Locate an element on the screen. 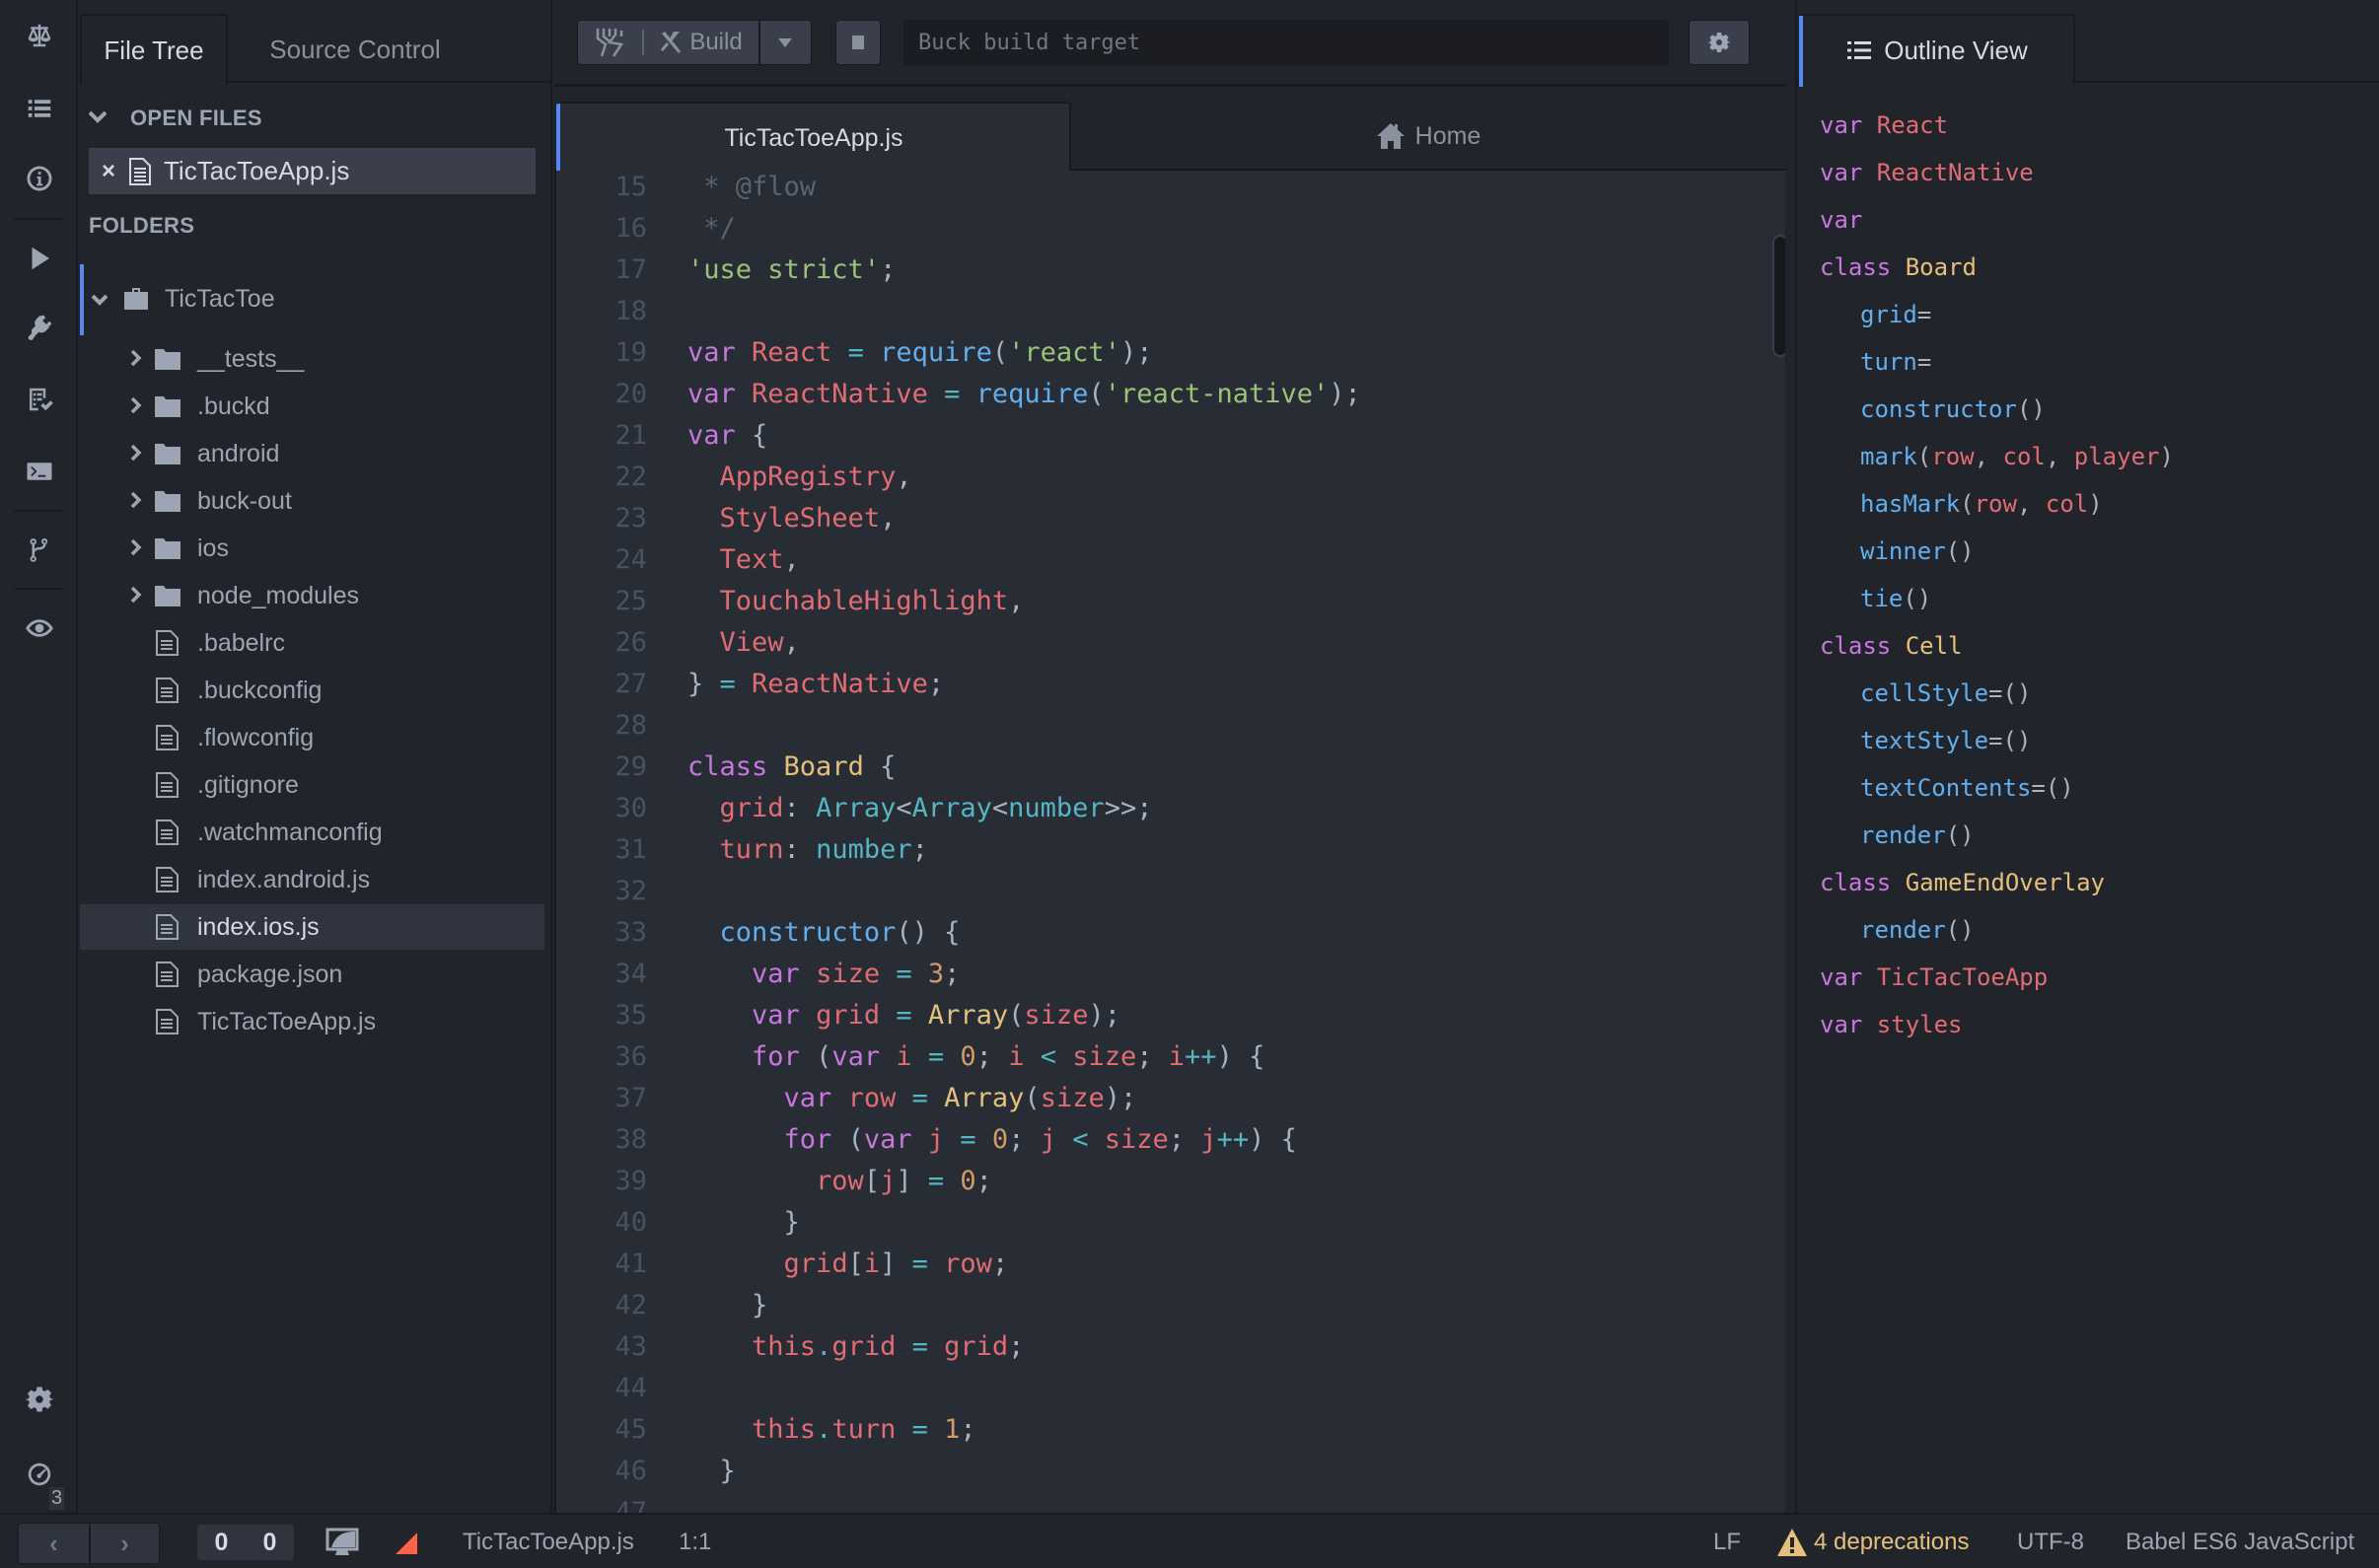 The height and width of the screenshot is (1568, 2379). gear-icon is located at coordinates (39, 1399).